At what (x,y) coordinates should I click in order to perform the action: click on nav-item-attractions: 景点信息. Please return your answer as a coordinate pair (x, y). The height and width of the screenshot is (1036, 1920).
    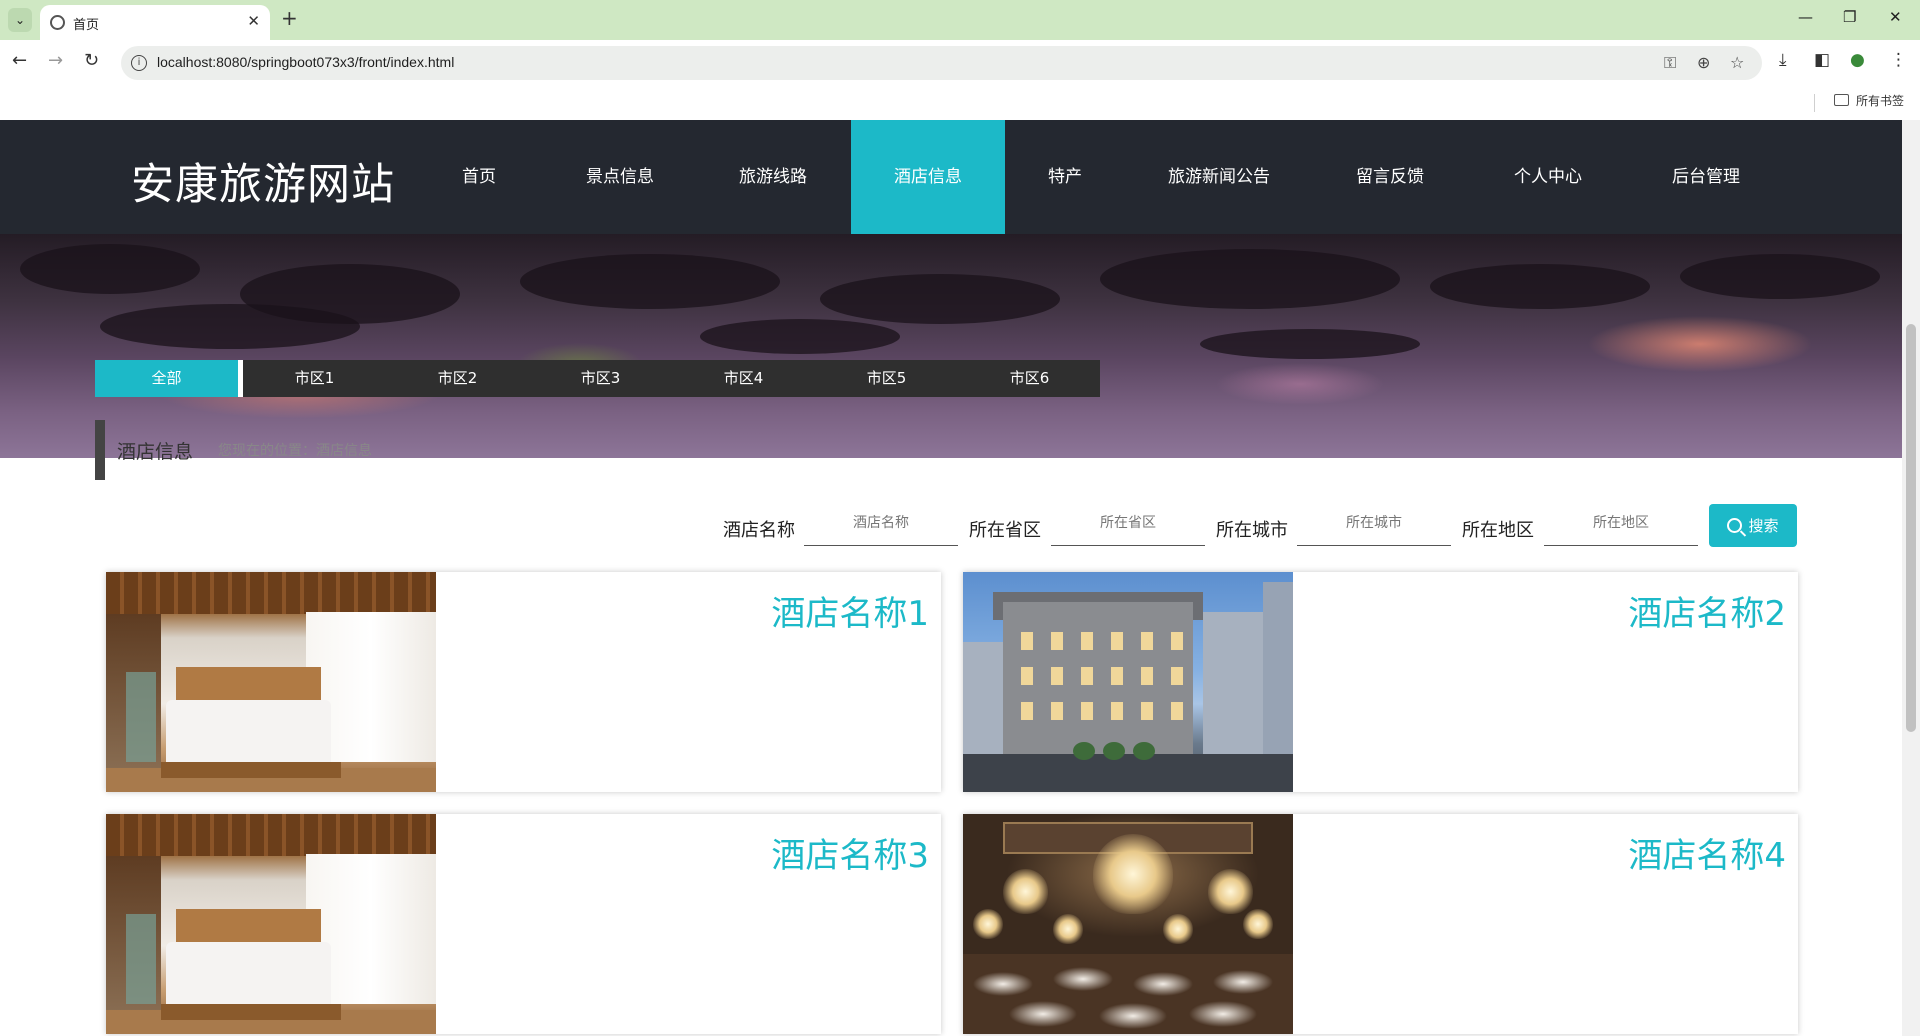
    Looking at the image, I should click on (620, 177).